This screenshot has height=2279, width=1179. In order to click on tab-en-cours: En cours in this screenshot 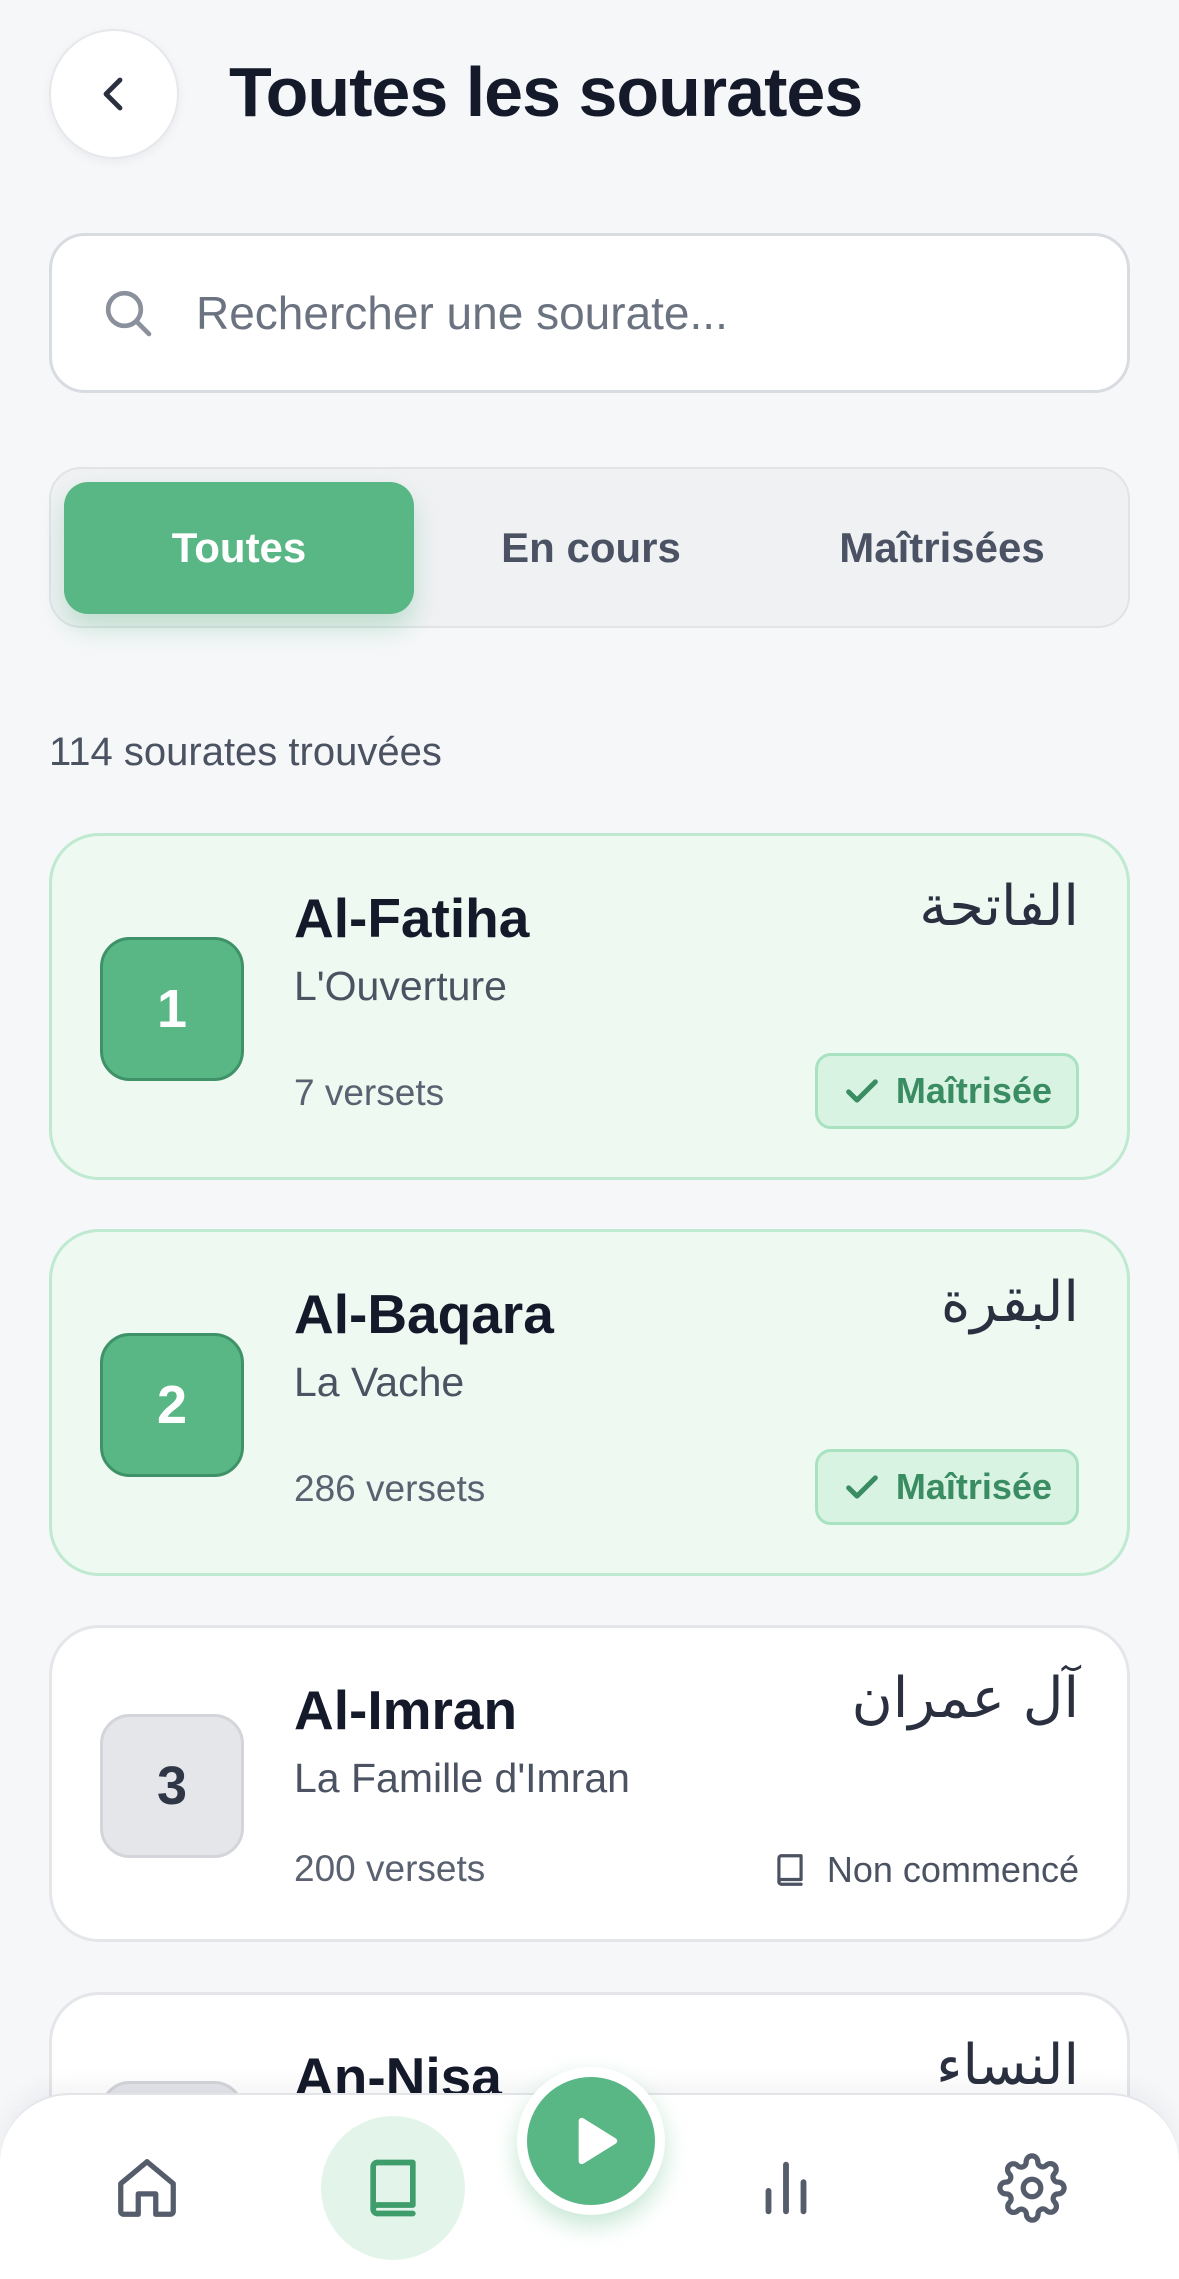, I will do `click(591, 548)`.